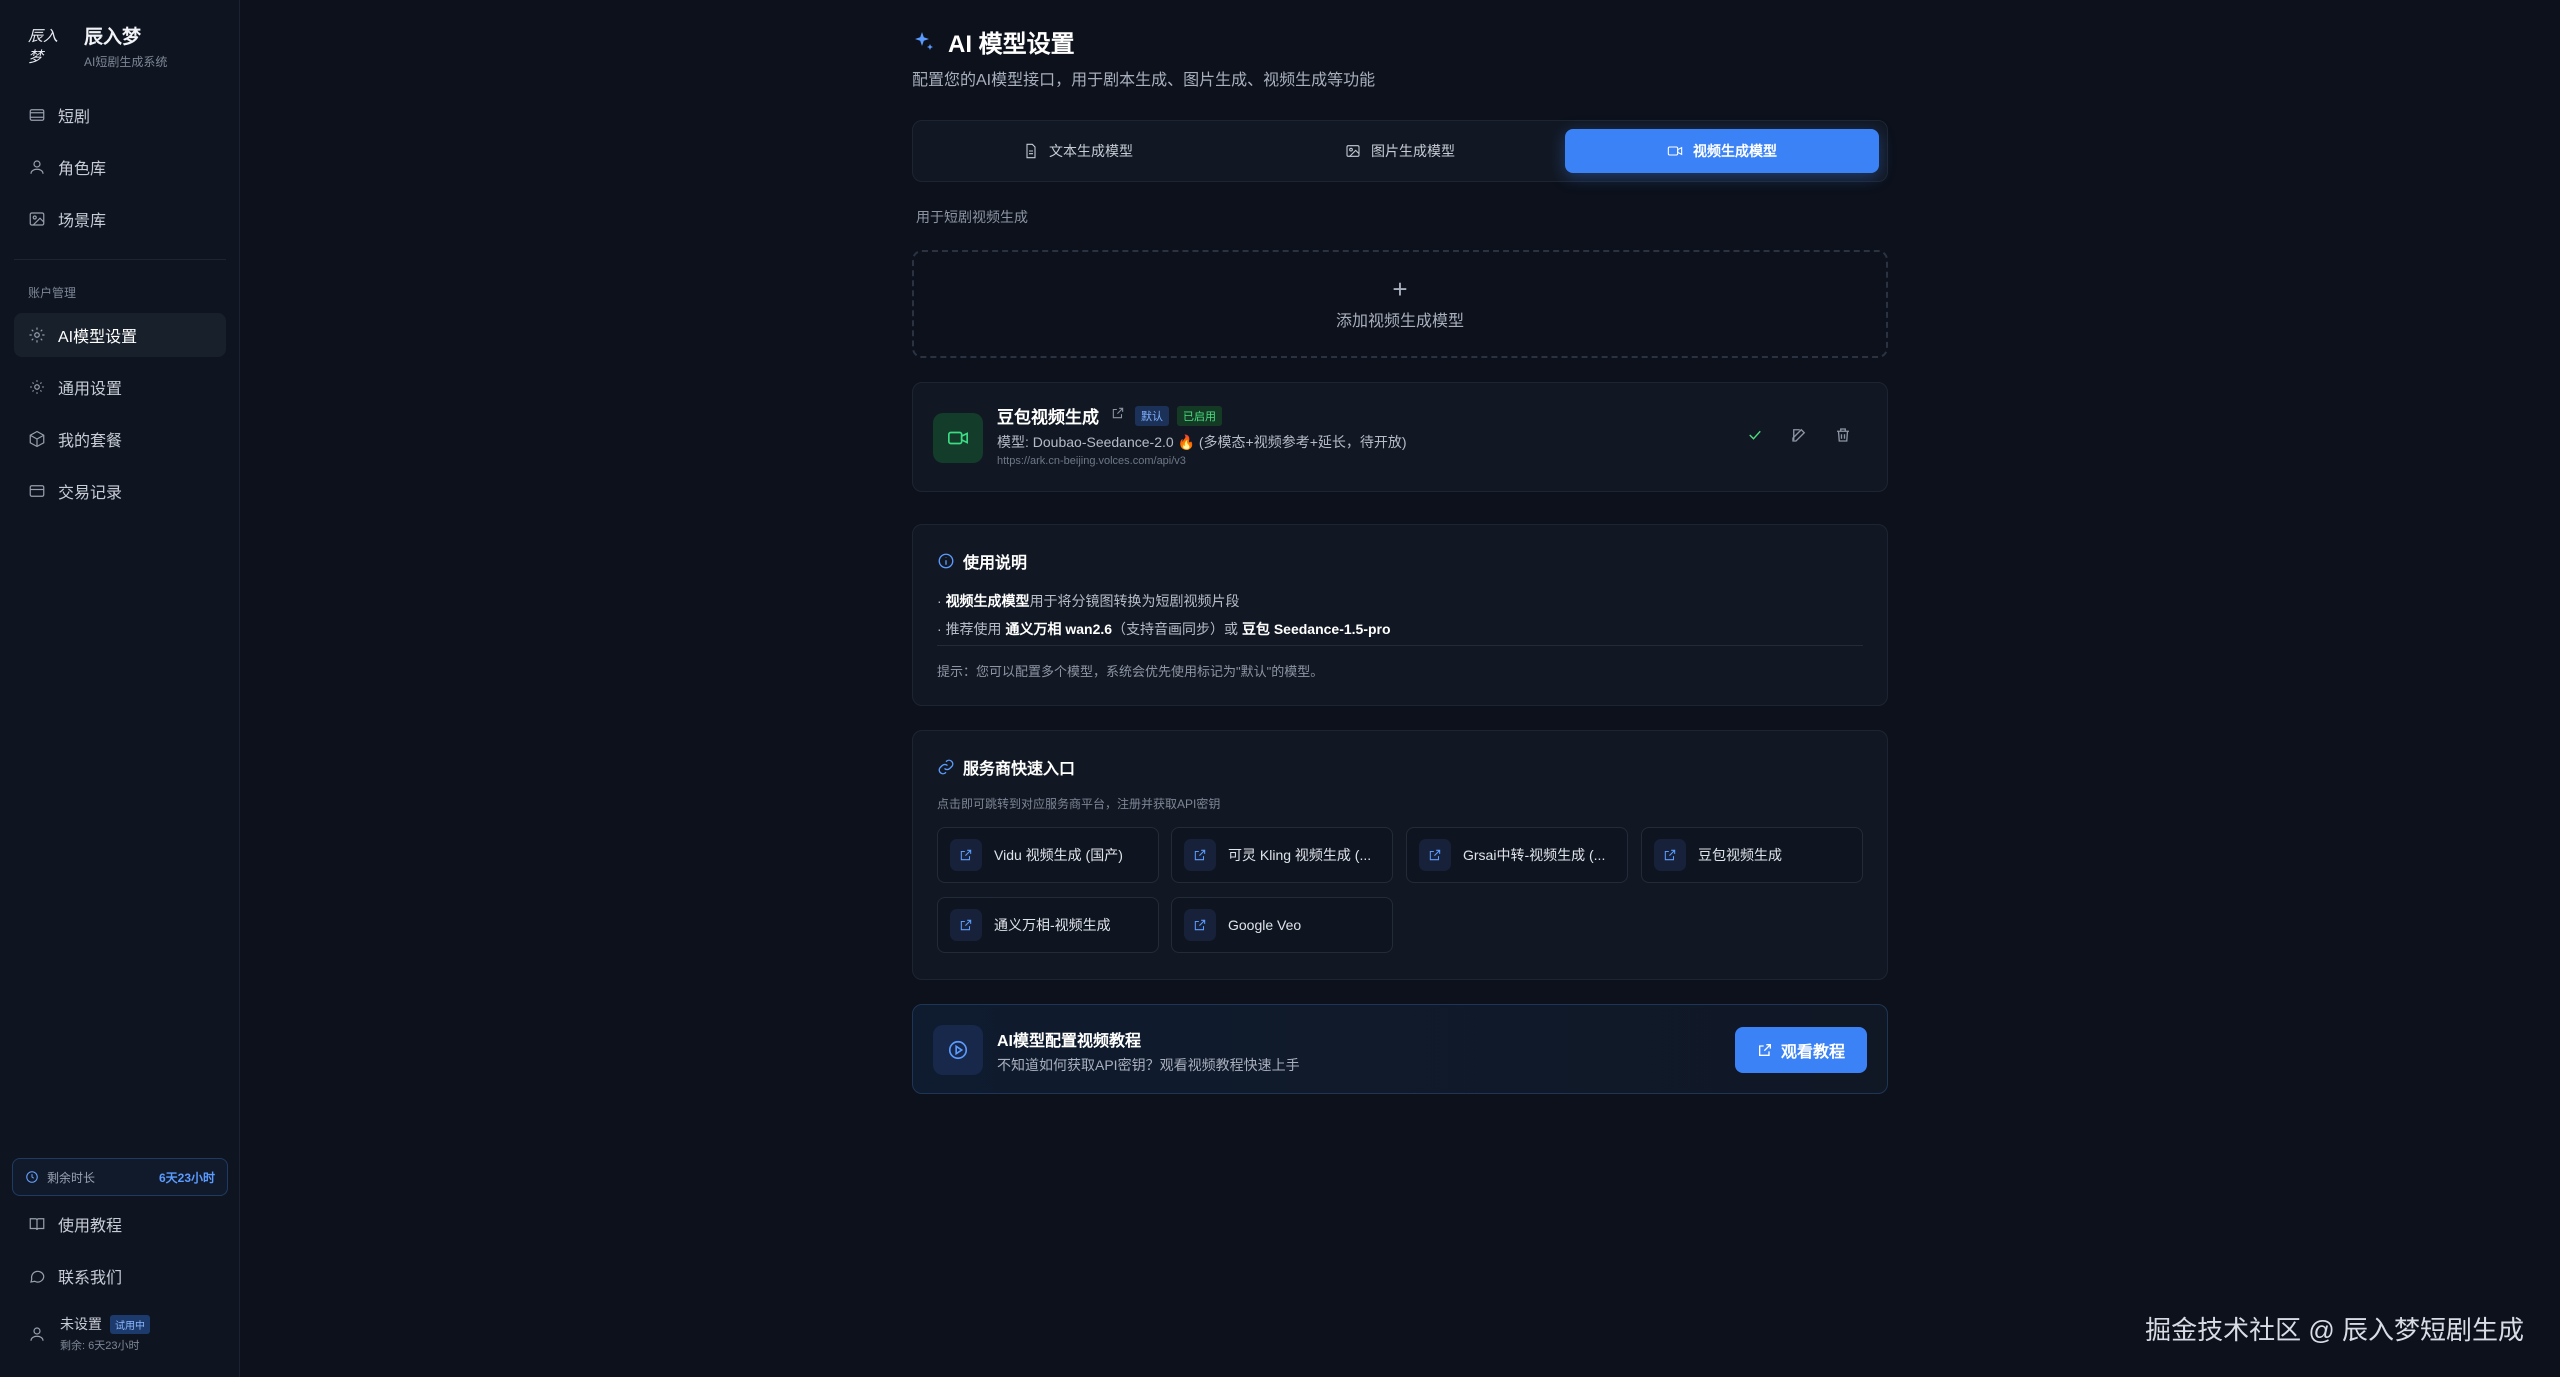  Describe the element at coordinates (1059, 629) in the screenshot. I see `usage-line-2-bold1: 通义万相 wan2.6` at that location.